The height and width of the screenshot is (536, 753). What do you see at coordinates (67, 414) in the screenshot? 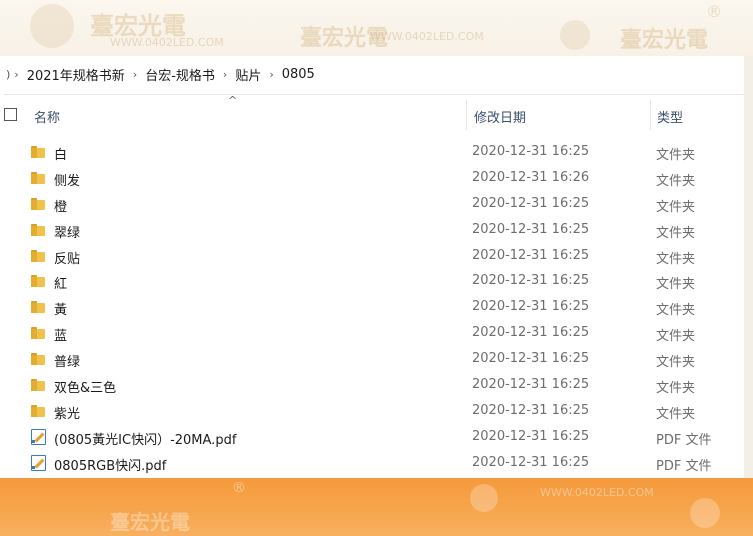
I see `file-name: 紫光` at bounding box center [67, 414].